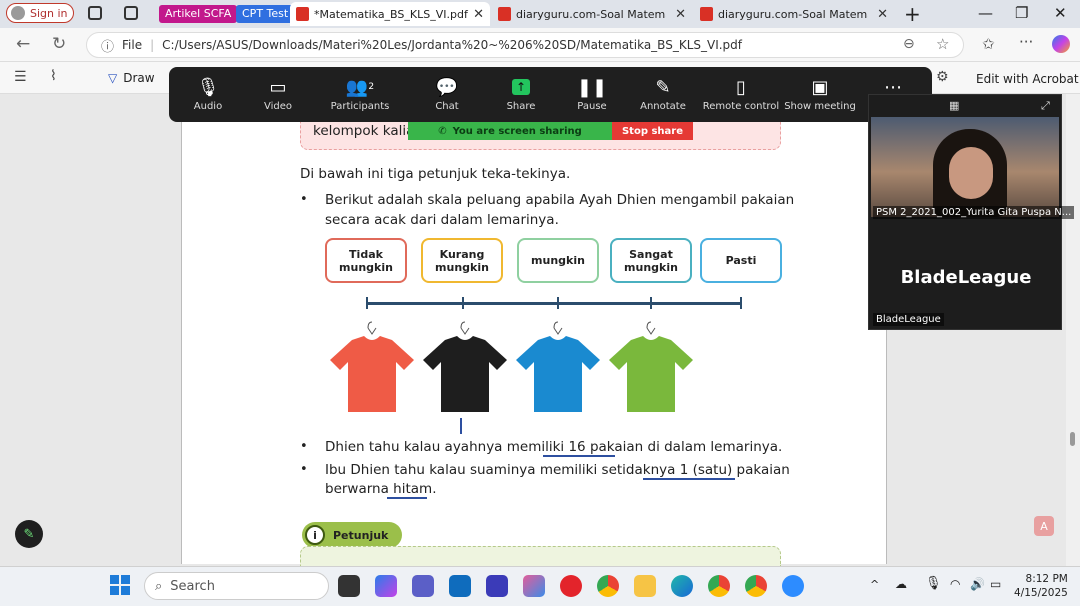 This screenshot has height=606, width=1080. Describe the element at coordinates (912, 14) in the screenshot. I see `new-tab-icon: +` at that location.